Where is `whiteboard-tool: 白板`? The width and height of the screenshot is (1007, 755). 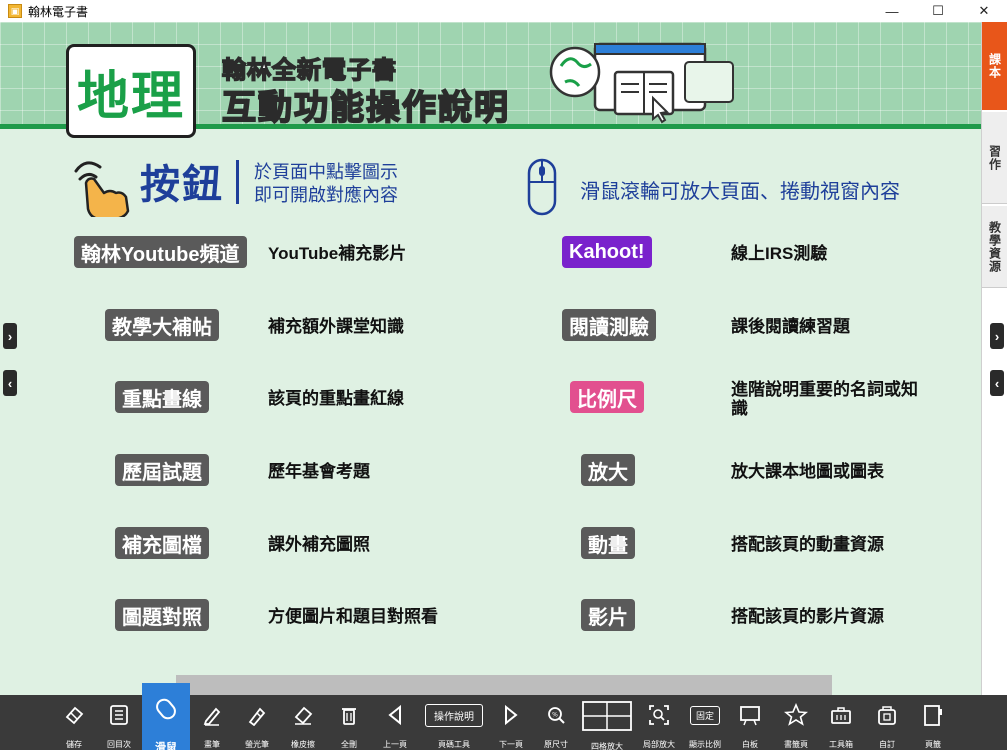 whiteboard-tool: 白板 is located at coordinates (750, 722).